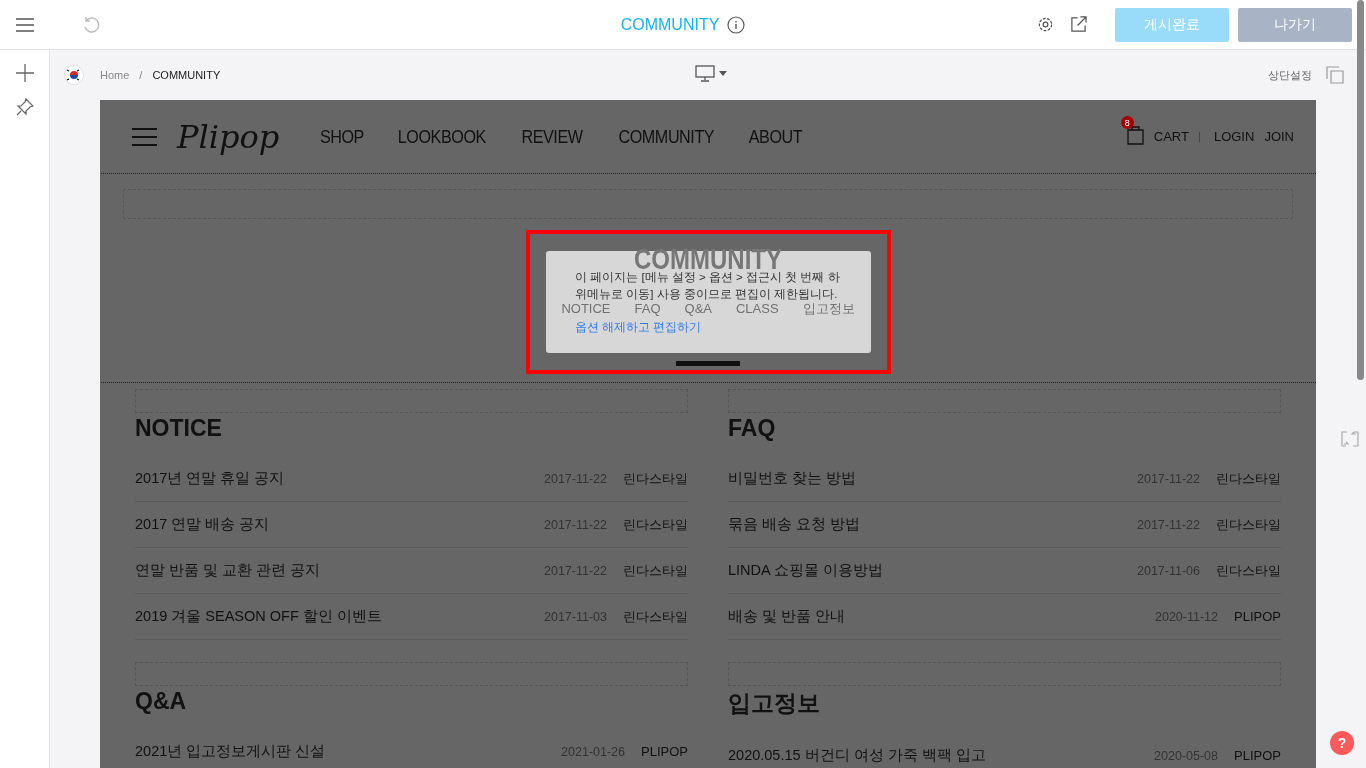 The image size is (1366, 768). Describe the element at coordinates (552, 136) in the screenshot. I see `nav-link: REVIEW` at that location.